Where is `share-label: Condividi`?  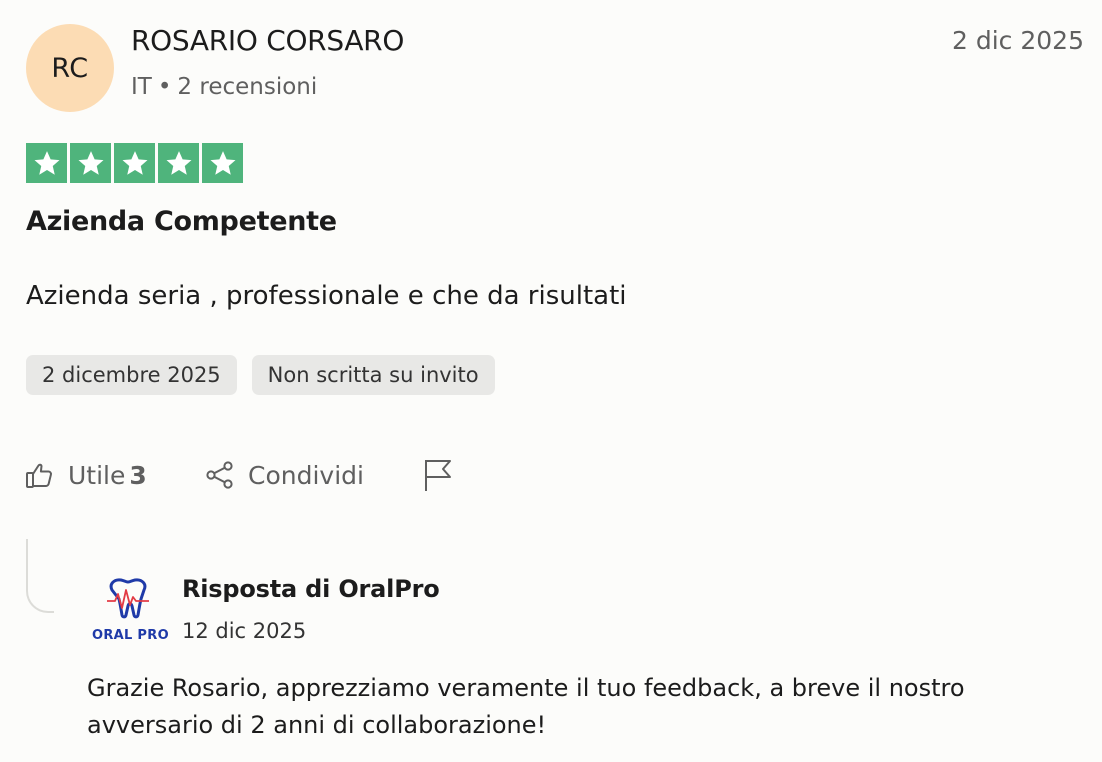
share-label: Condividi is located at coordinates (306, 475).